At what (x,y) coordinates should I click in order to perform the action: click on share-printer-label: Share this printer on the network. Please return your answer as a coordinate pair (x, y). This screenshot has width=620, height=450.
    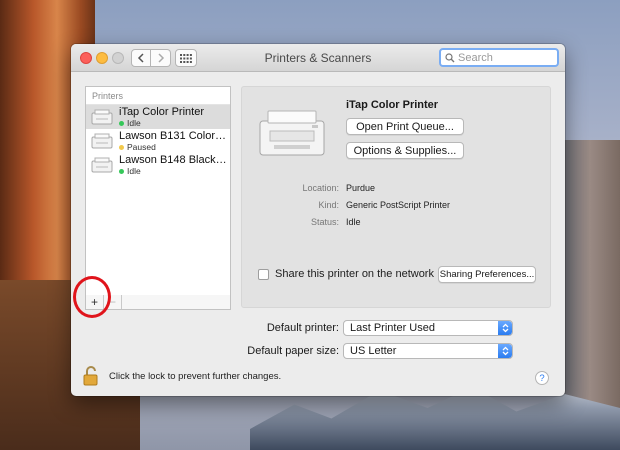
    Looking at the image, I should click on (354, 274).